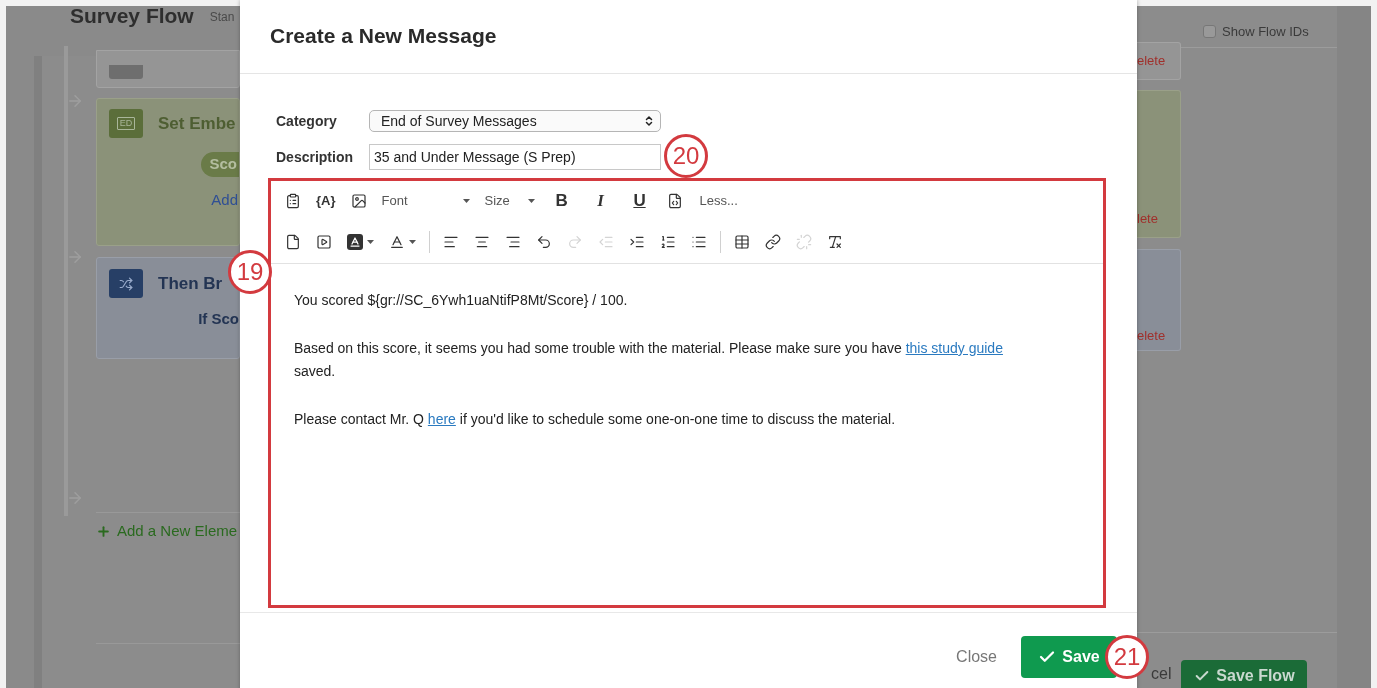  What do you see at coordinates (561, 201) in the screenshot?
I see `format-button: B` at bounding box center [561, 201].